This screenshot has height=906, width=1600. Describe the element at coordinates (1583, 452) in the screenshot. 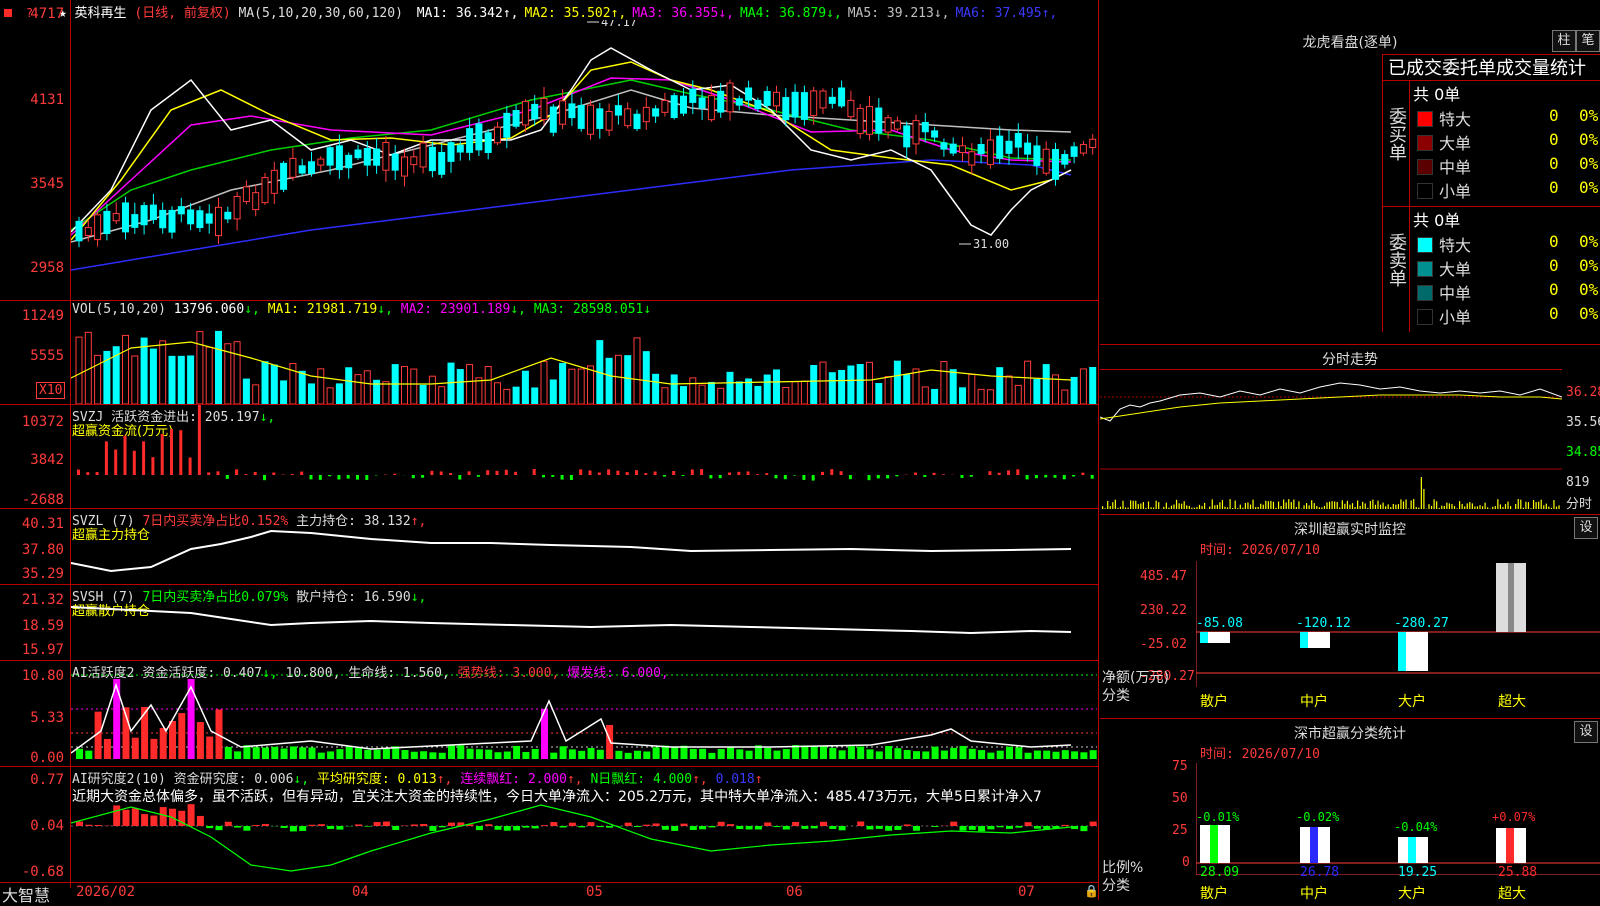

I see `intraday-price-3: 34.85` at that location.